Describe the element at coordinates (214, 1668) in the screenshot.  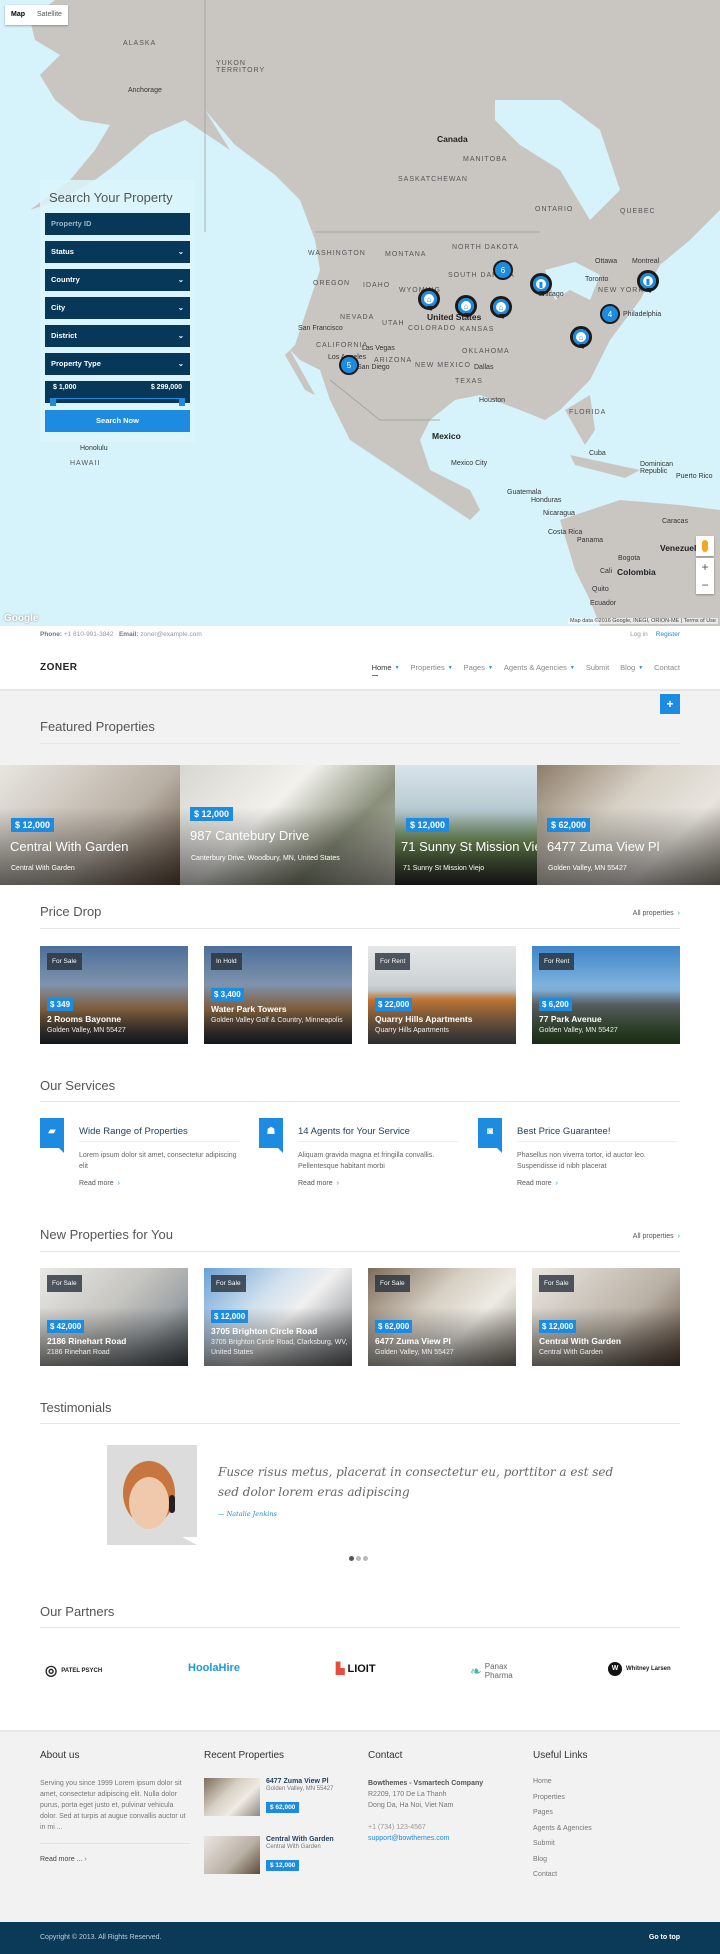
I see `partner-logo: HoolaHire` at that location.